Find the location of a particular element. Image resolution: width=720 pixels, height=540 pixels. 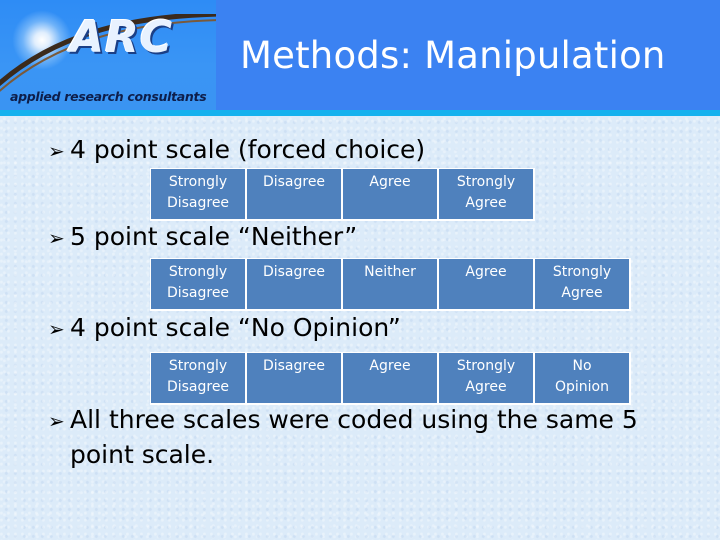

arc-logo: ARC applied research consultants is located at coordinates (108, 55).